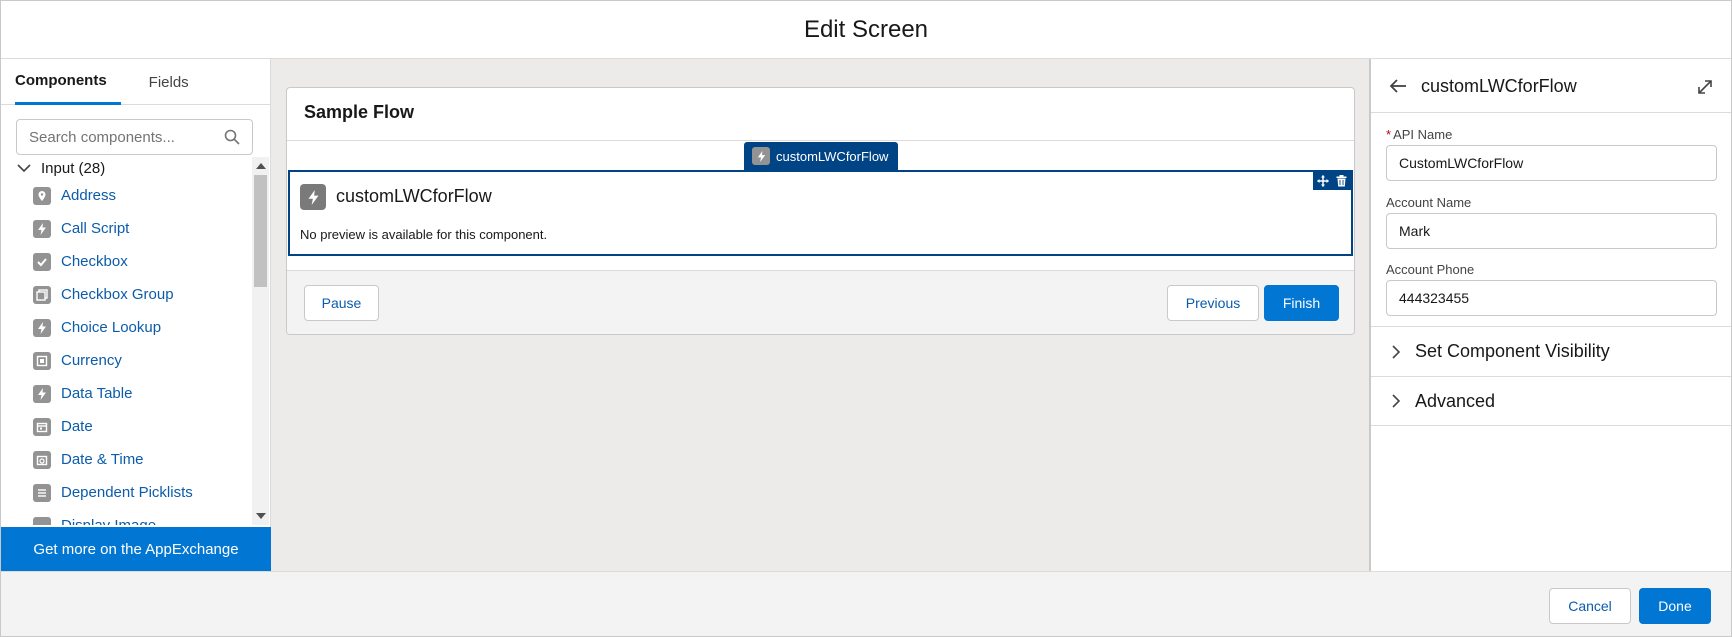 The width and height of the screenshot is (1732, 637). I want to click on section-component-visibility: Set Component Visibility, so click(1551, 351).